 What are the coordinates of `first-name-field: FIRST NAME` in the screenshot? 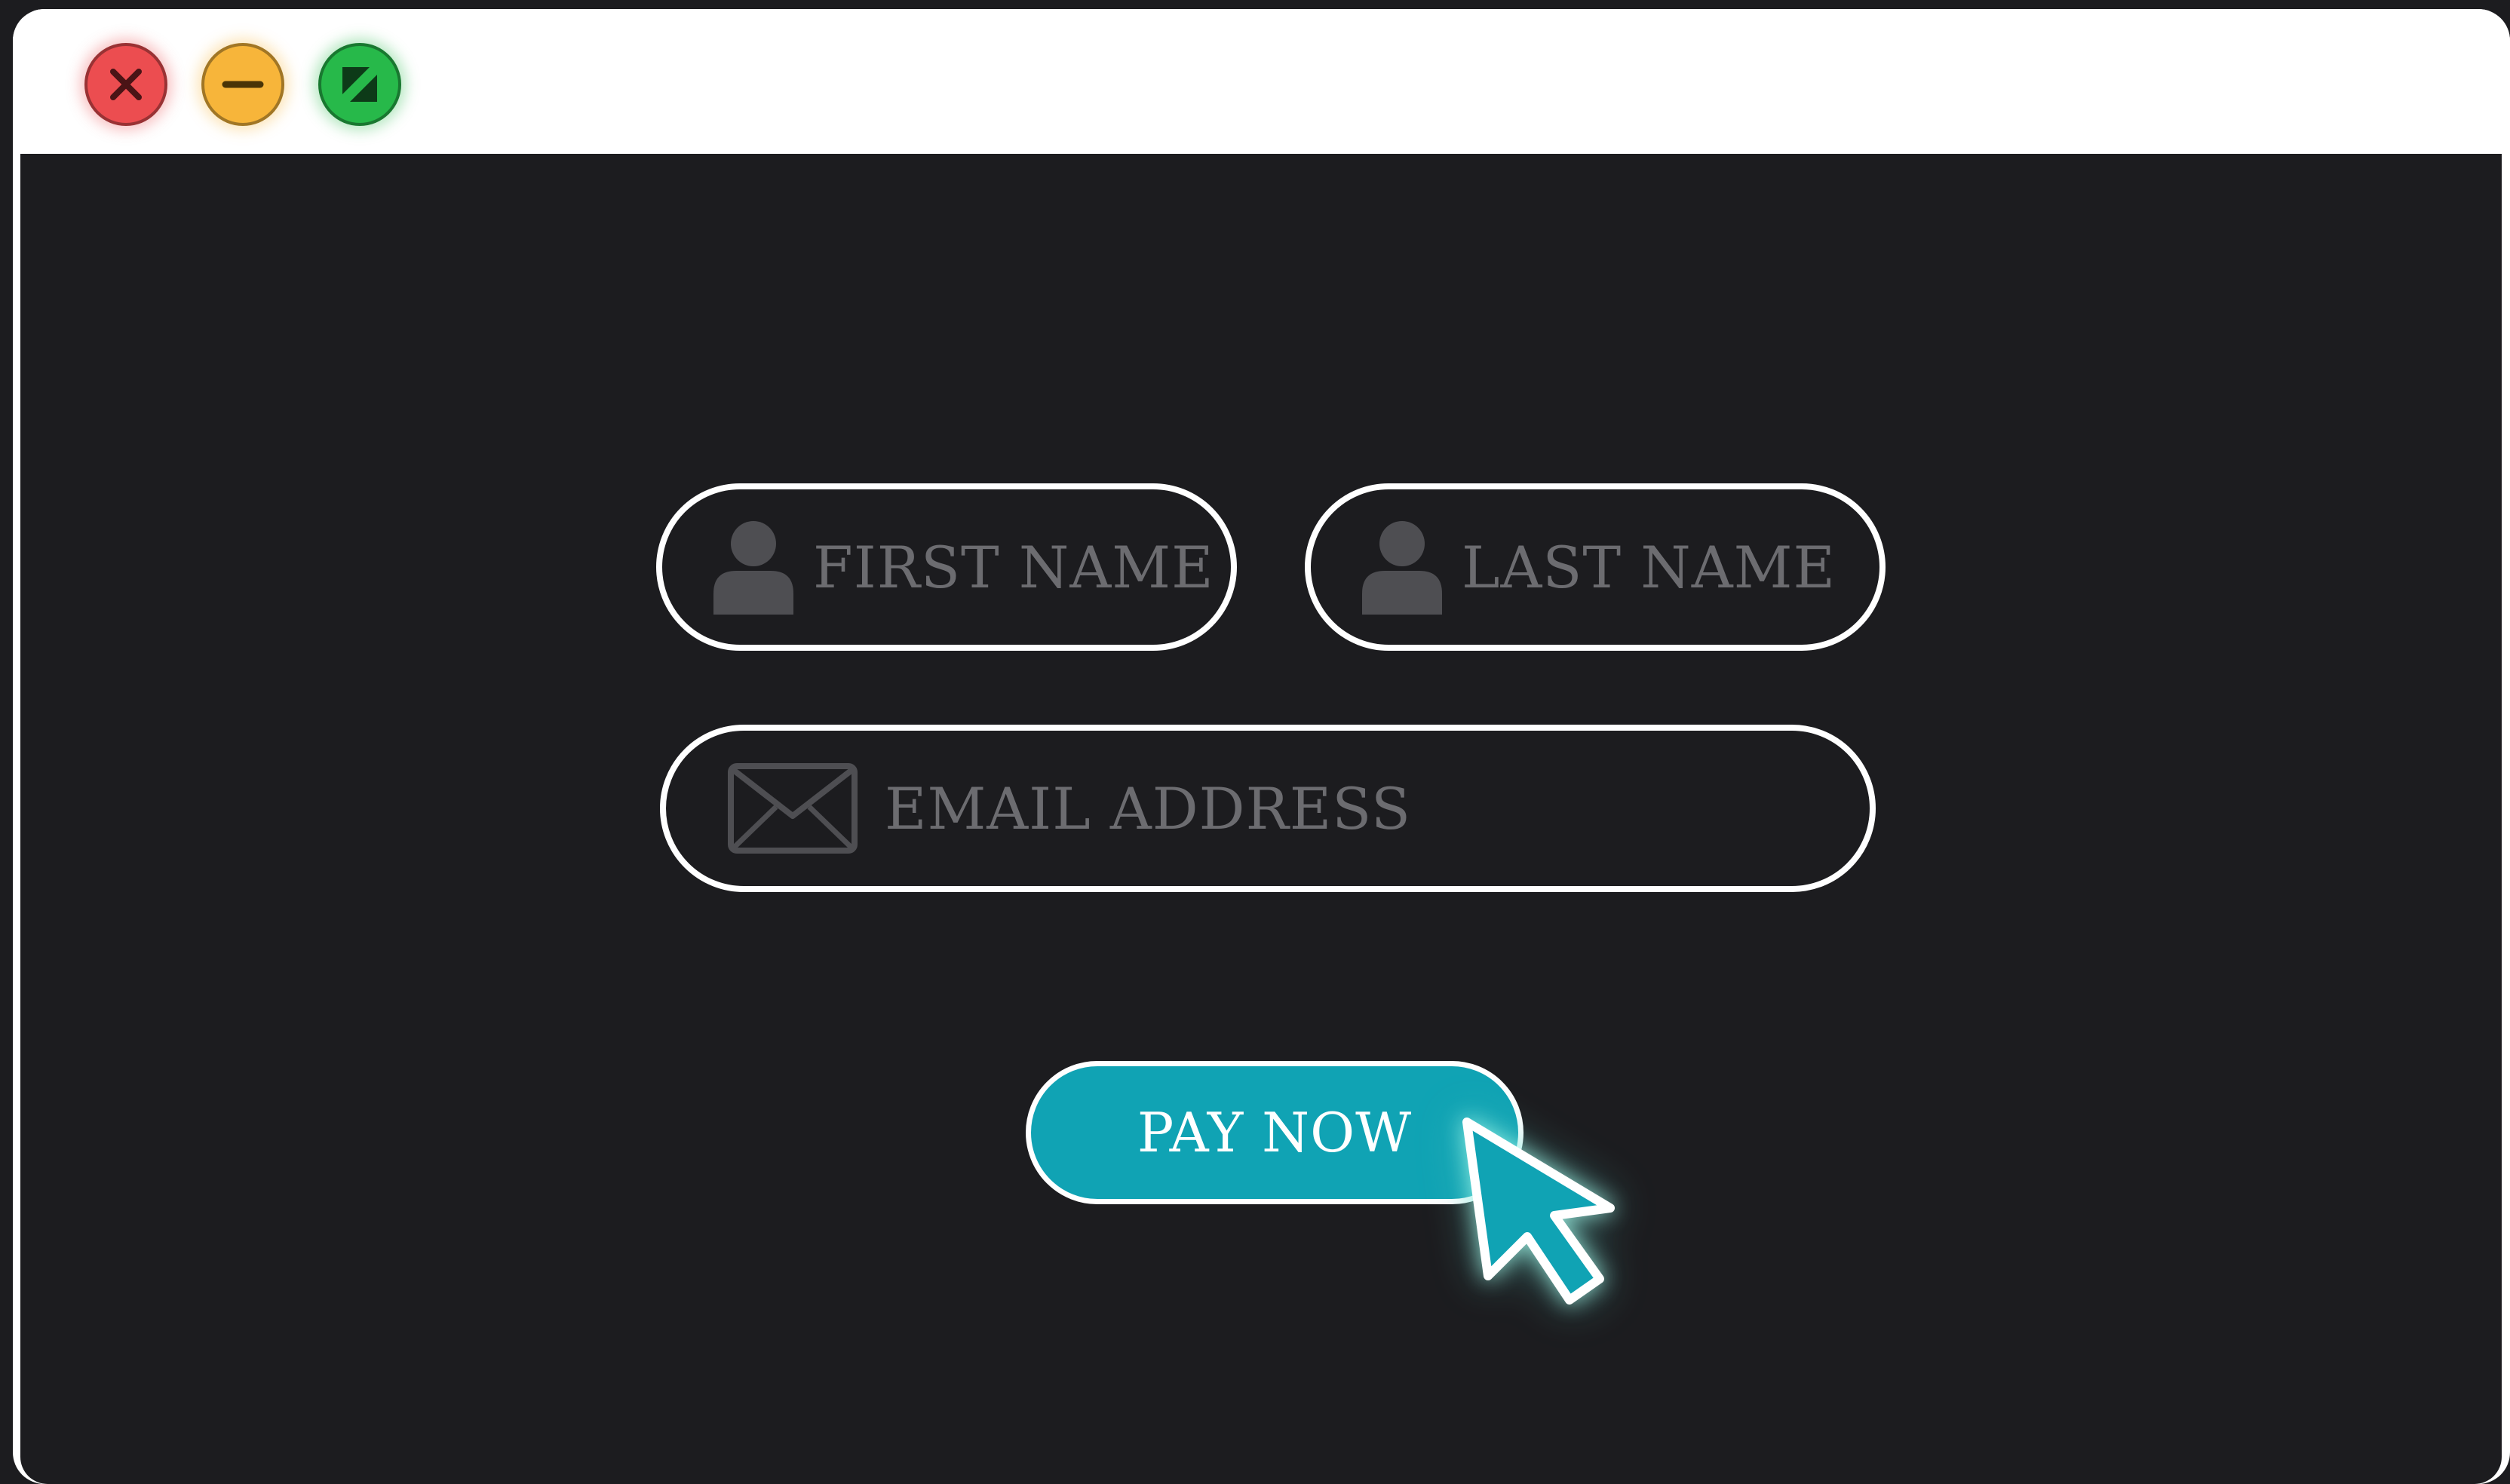 It's located at (946, 567).